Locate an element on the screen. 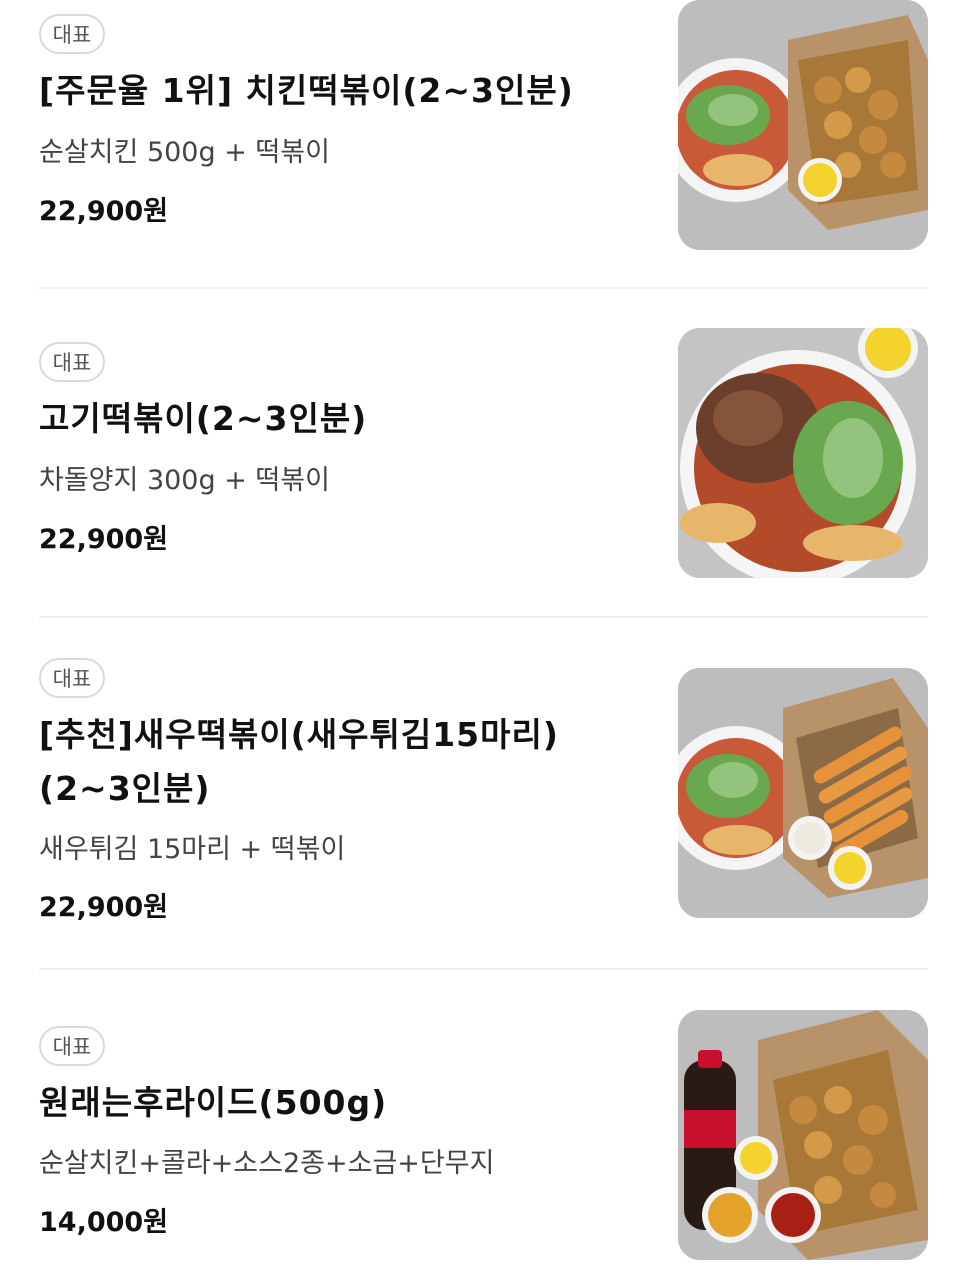  menu-item-description: 새우튀김 15마리 + 떡볶이 is located at coordinates (192, 849).